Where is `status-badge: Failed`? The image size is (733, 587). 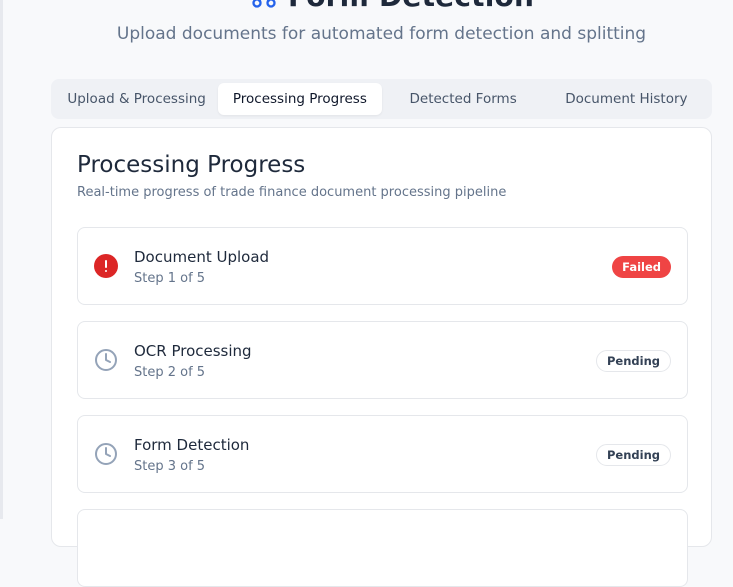 status-badge: Failed is located at coordinates (641, 267).